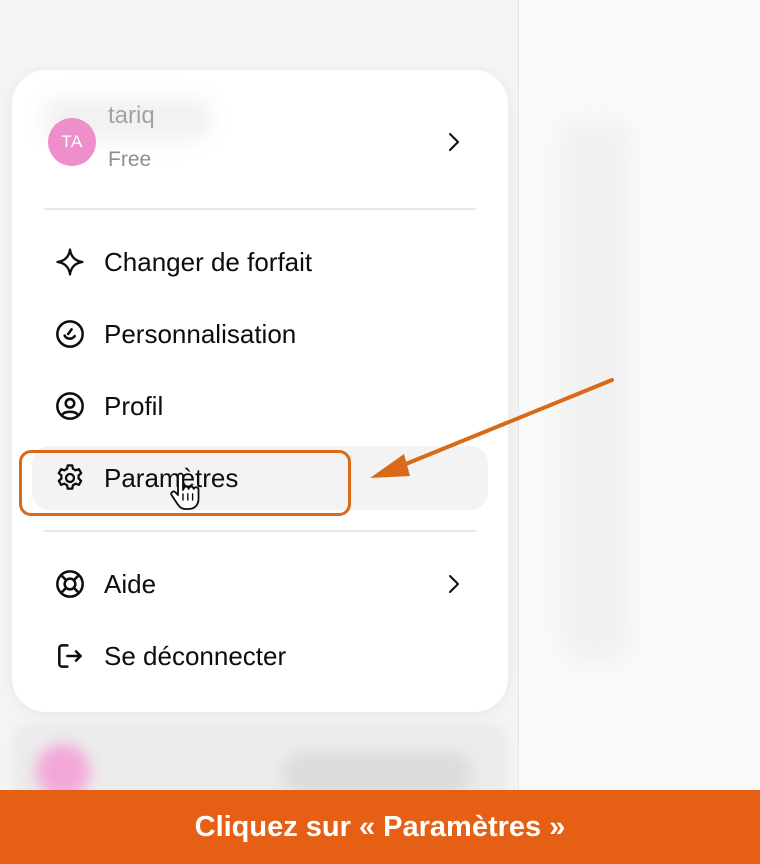  Describe the element at coordinates (492, 428) in the screenshot. I see `pointer-arrow` at that location.